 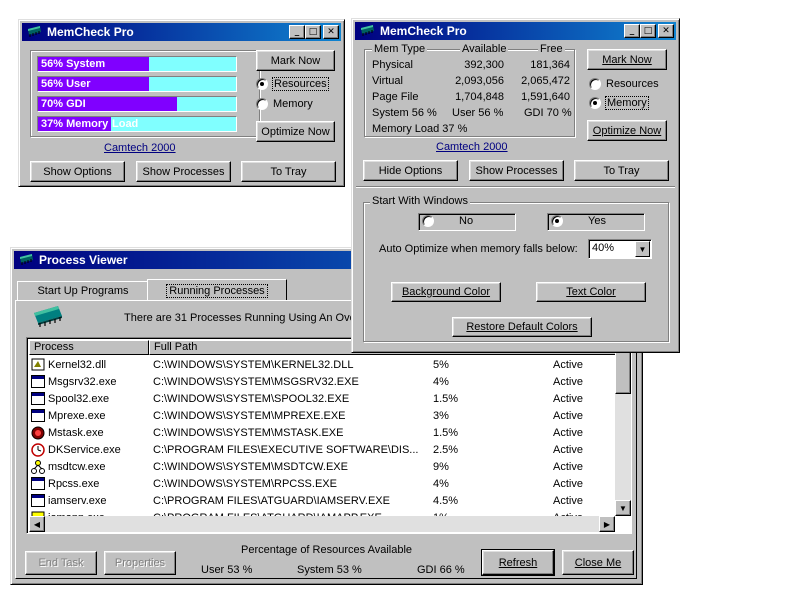 What do you see at coordinates (217, 290) in the screenshot?
I see `tab-running-processes: Running Processes` at bounding box center [217, 290].